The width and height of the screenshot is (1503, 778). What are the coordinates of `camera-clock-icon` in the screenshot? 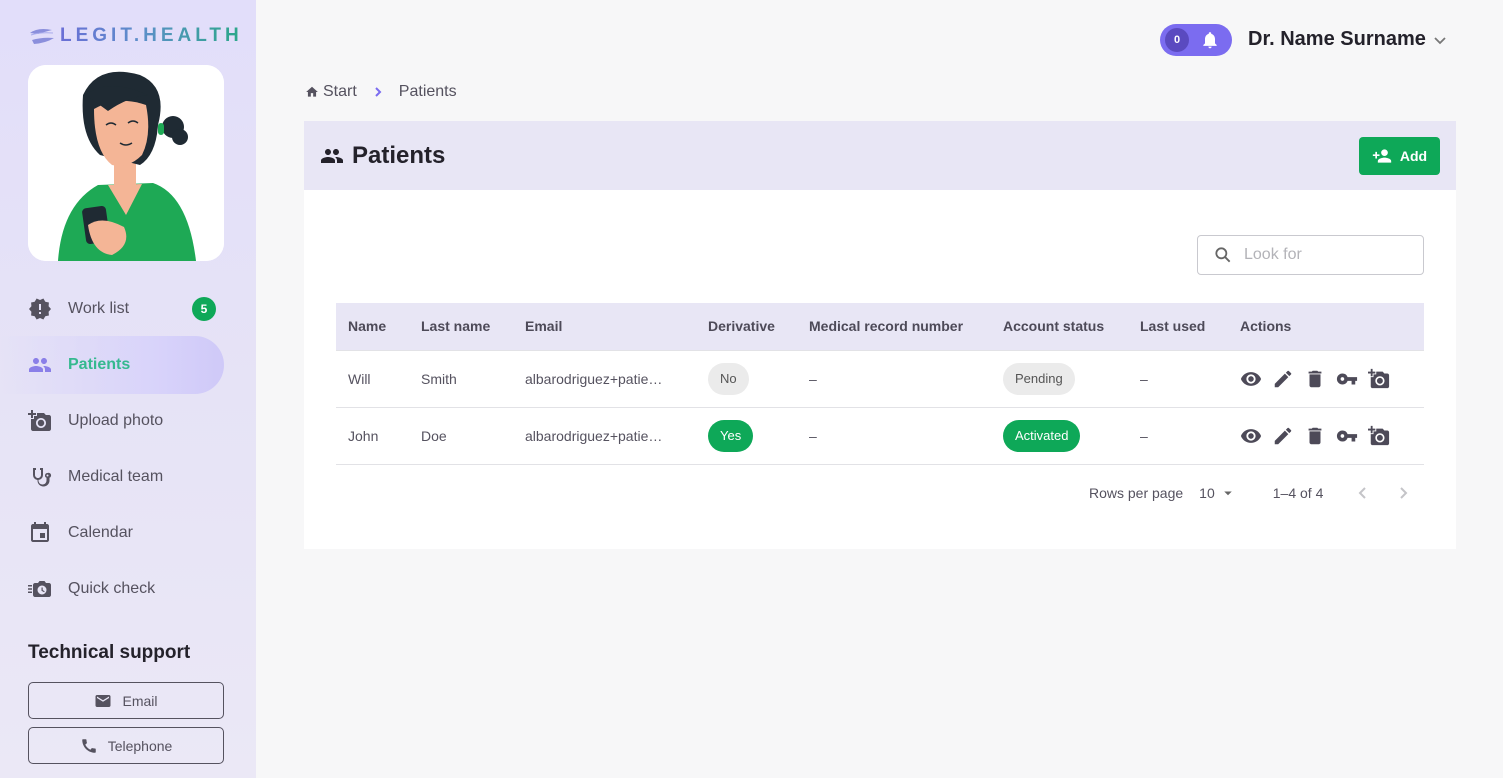 It's located at (40, 589).